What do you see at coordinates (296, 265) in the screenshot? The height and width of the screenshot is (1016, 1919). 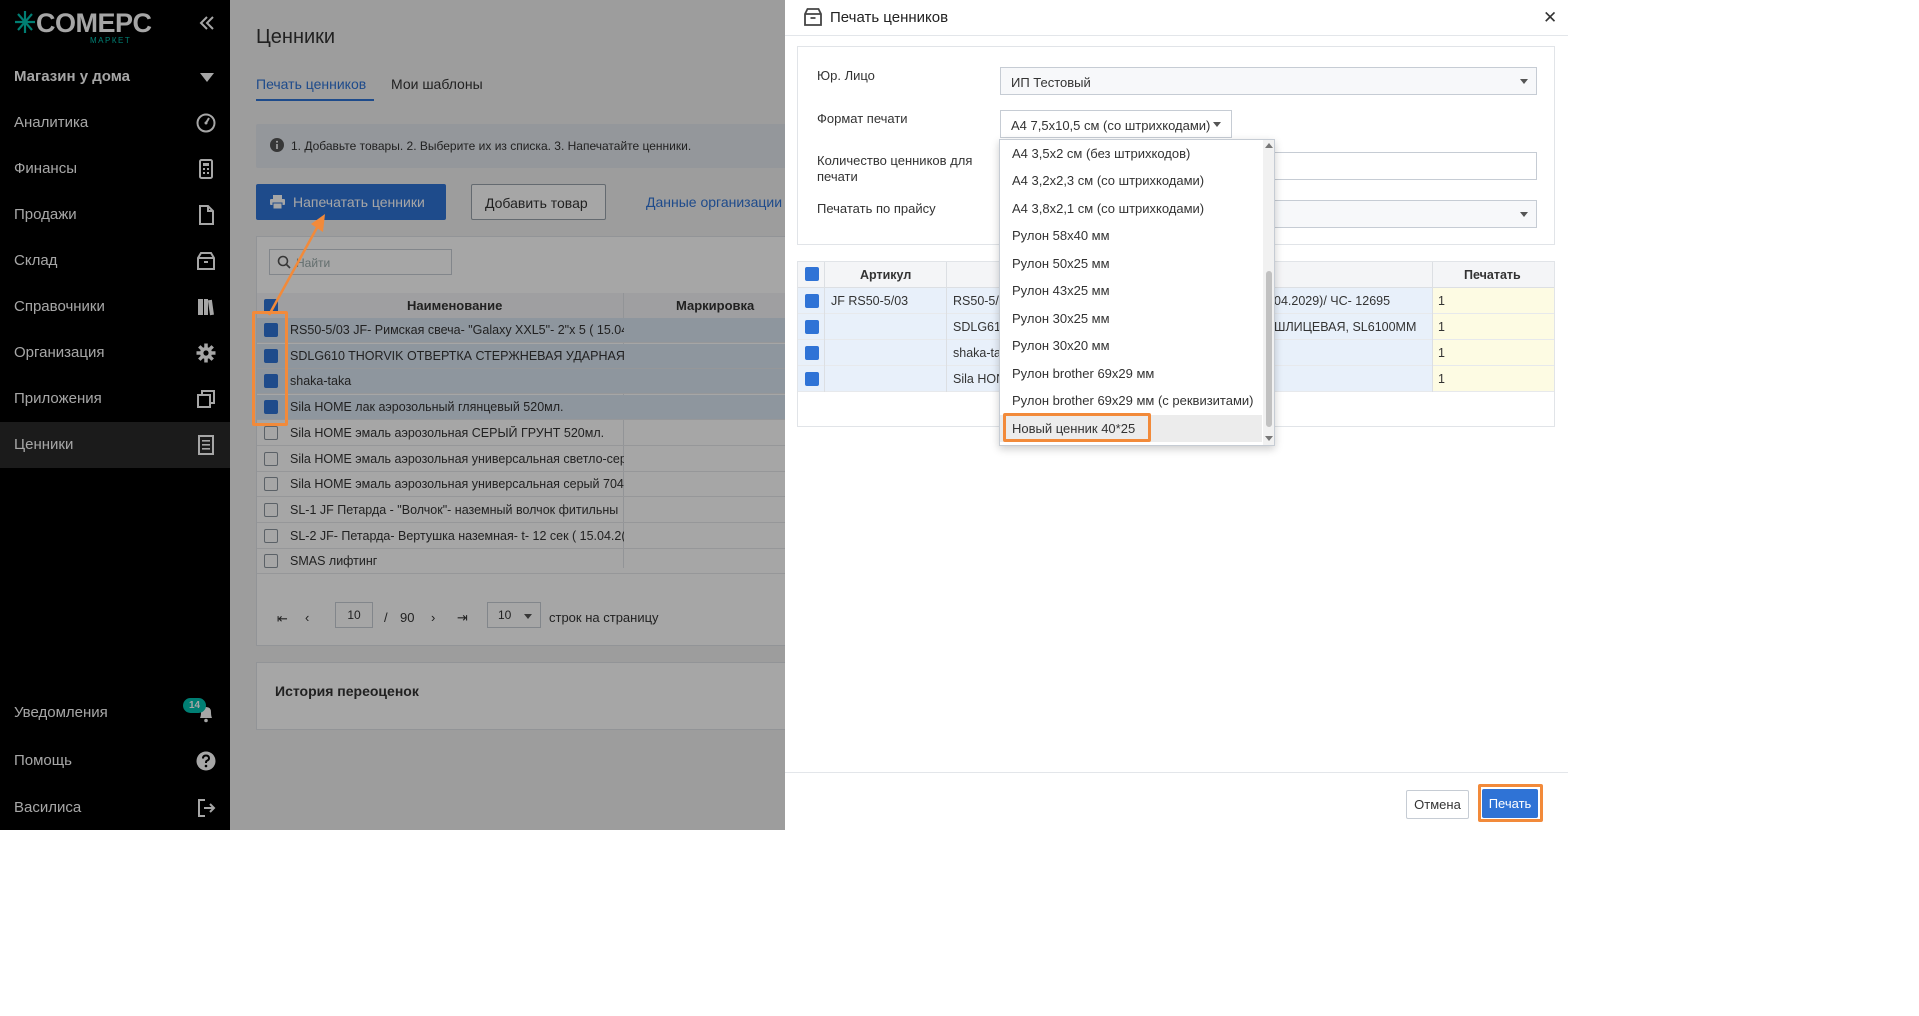 I see `arrow-annotation-icon` at bounding box center [296, 265].